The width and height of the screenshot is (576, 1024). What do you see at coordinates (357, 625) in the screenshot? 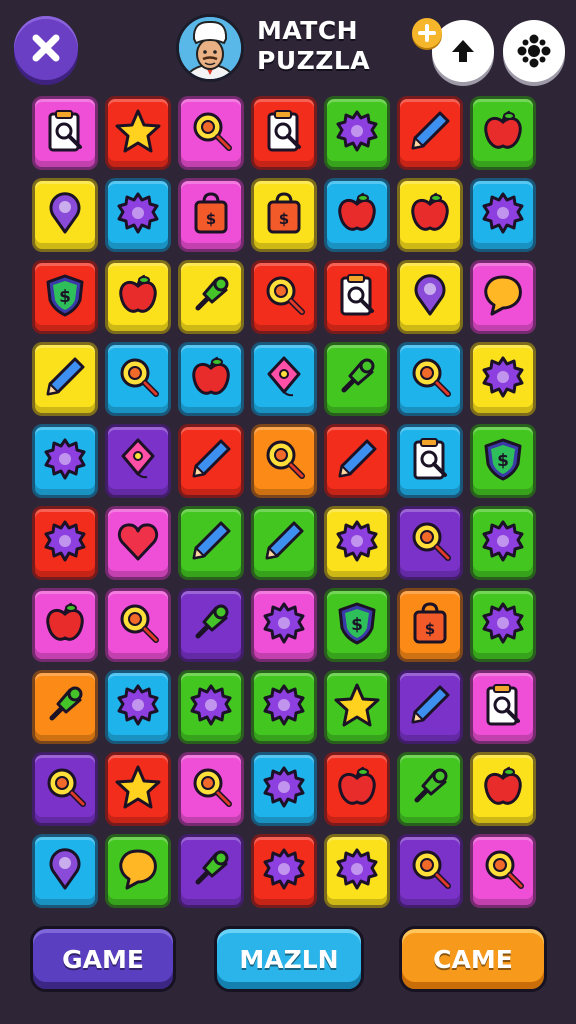
I see `tile-r7-c5: $` at bounding box center [357, 625].